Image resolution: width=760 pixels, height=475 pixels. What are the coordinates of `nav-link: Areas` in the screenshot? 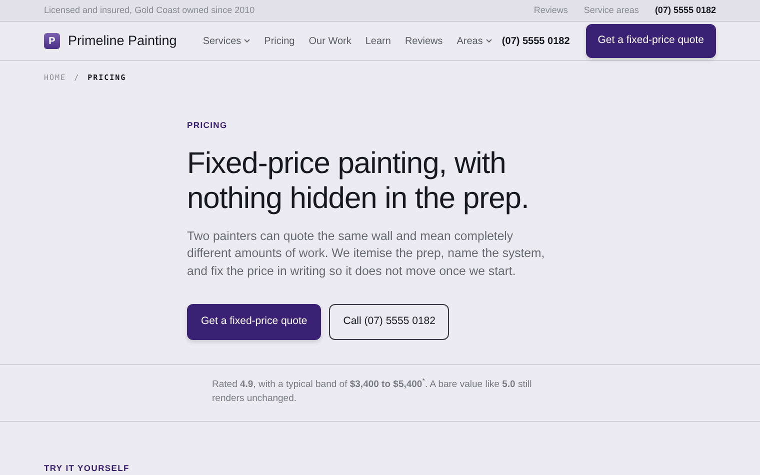 It's located at (474, 41).